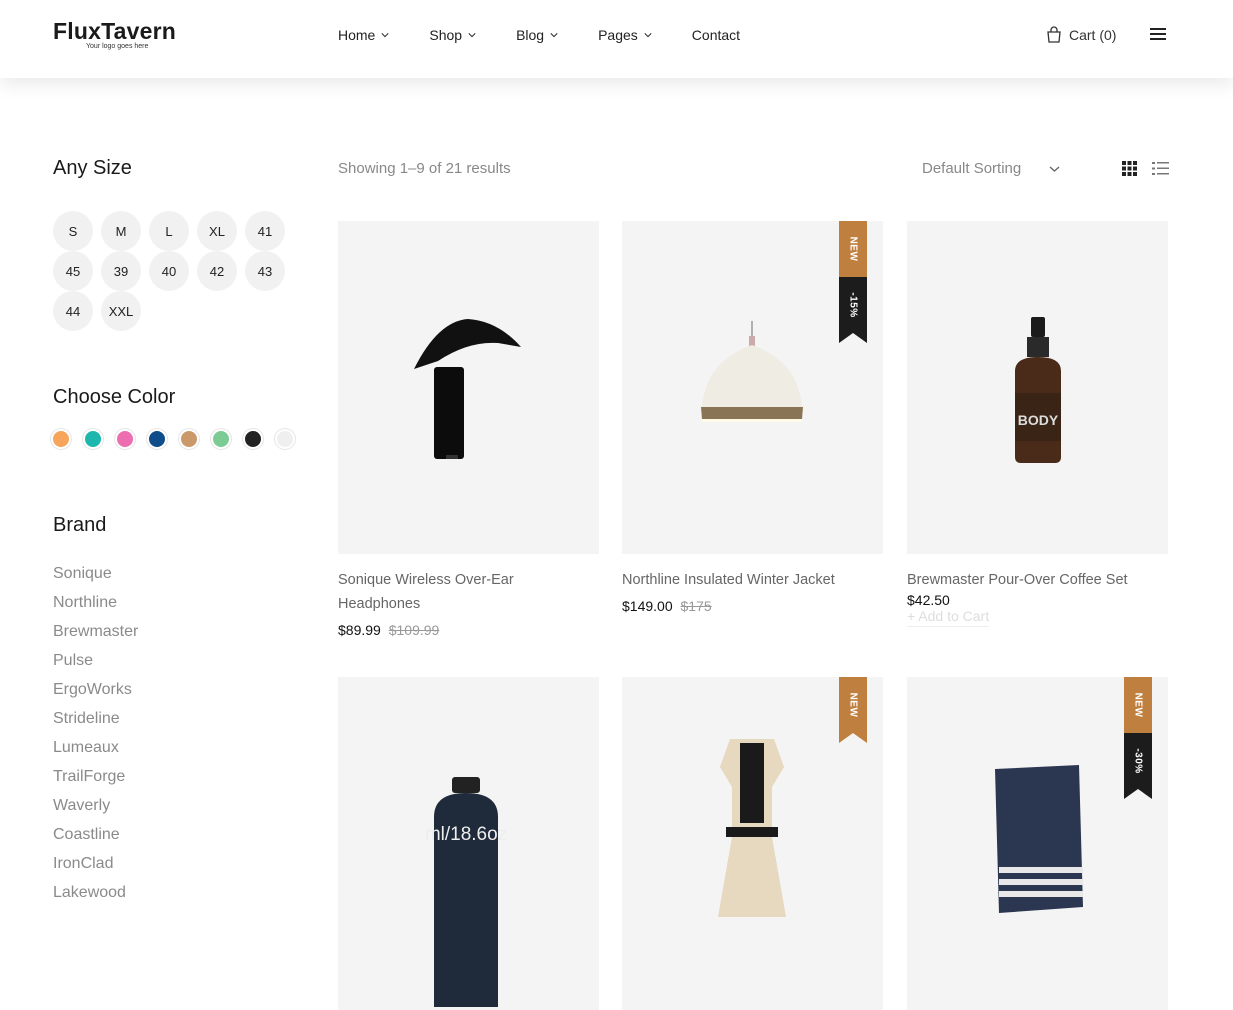 Image resolution: width=1233 pixels, height=1010 pixels. I want to click on product-card: ml/18.6oz, so click(468, 843).